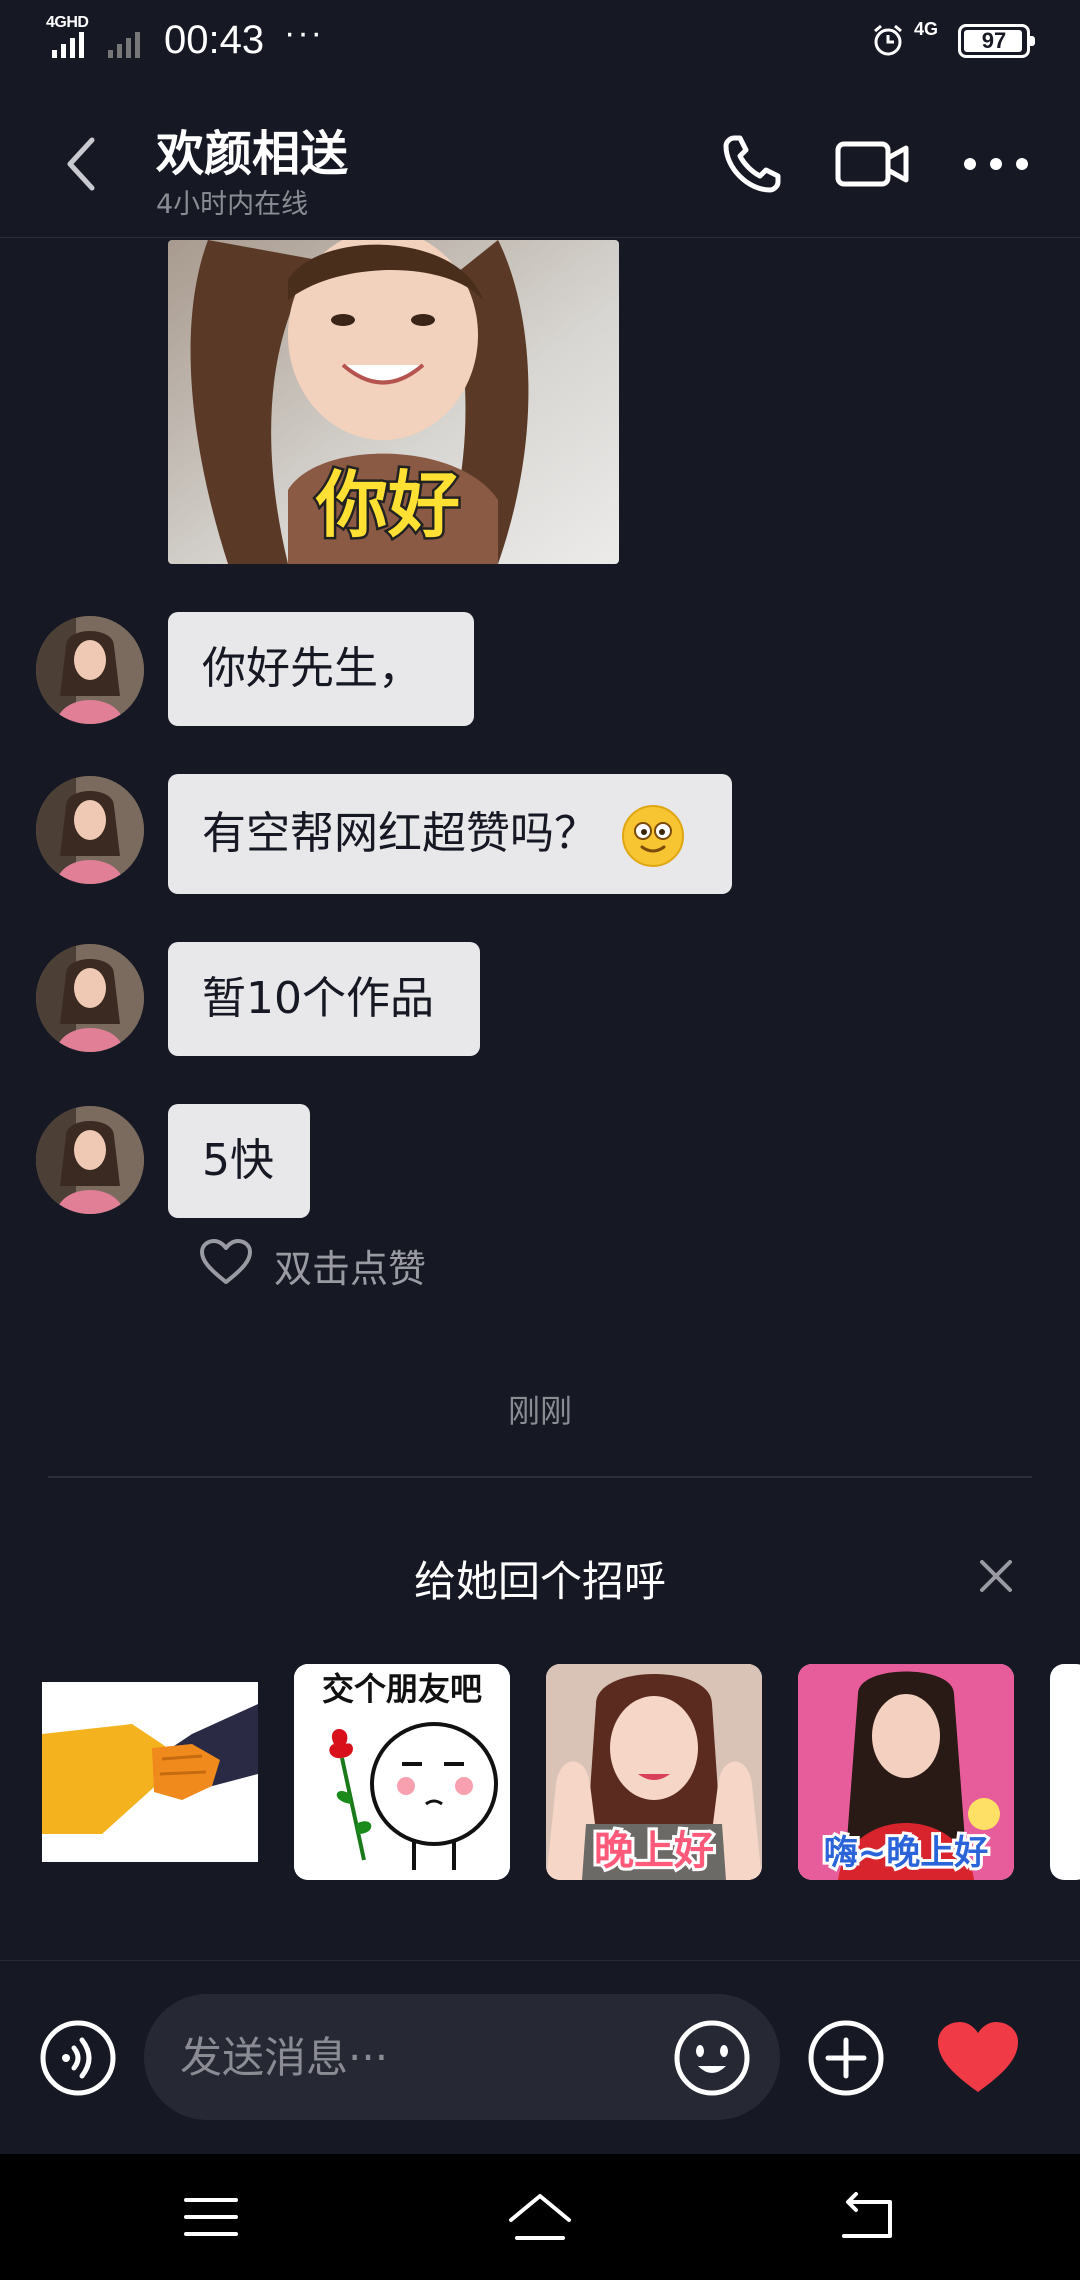 The image size is (1080, 2280). What do you see at coordinates (906, 1772) in the screenshot?
I see `greeting-sticker-hi-good-evening: 嗨~晚上好` at bounding box center [906, 1772].